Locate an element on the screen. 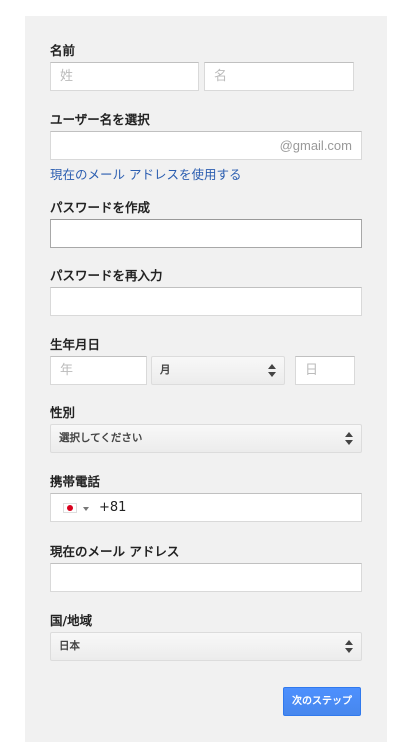  current-email-label: 現在のメール アドレス is located at coordinates (115, 551).